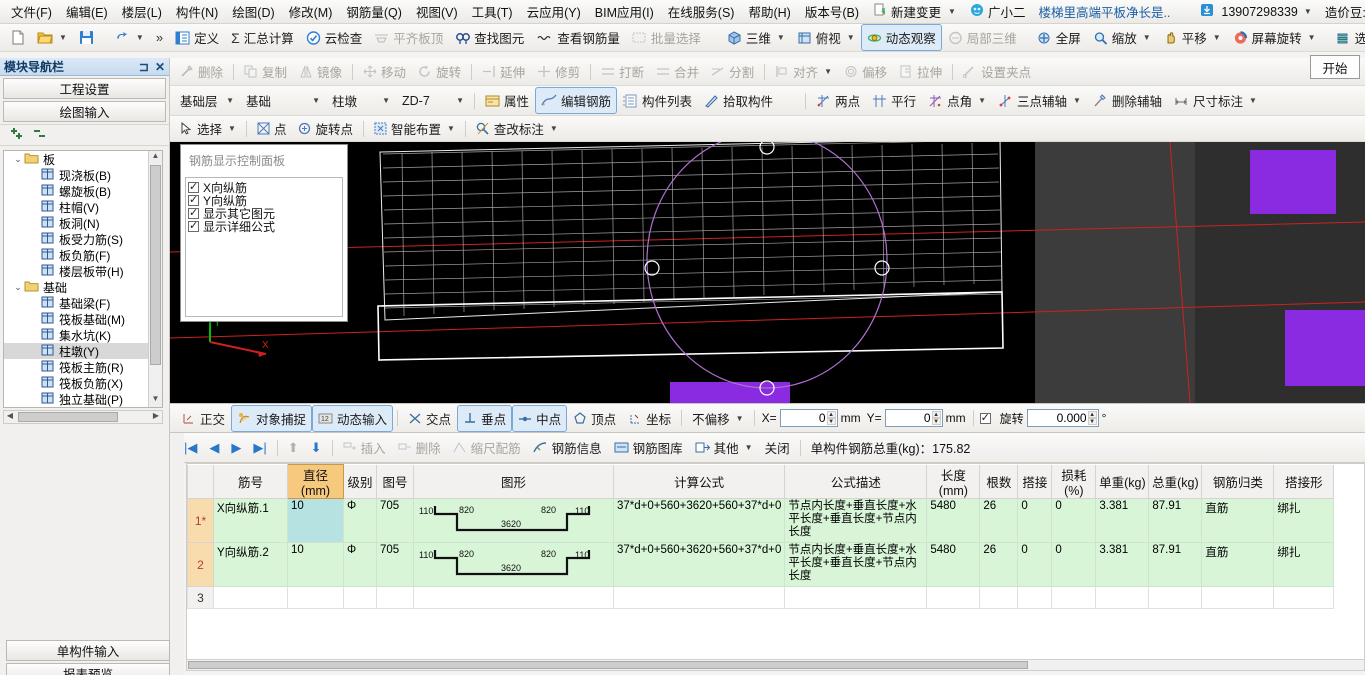 The height and width of the screenshot is (675, 1365). I want to click on menu-item-bim: BIM应用(I), so click(624, 12).